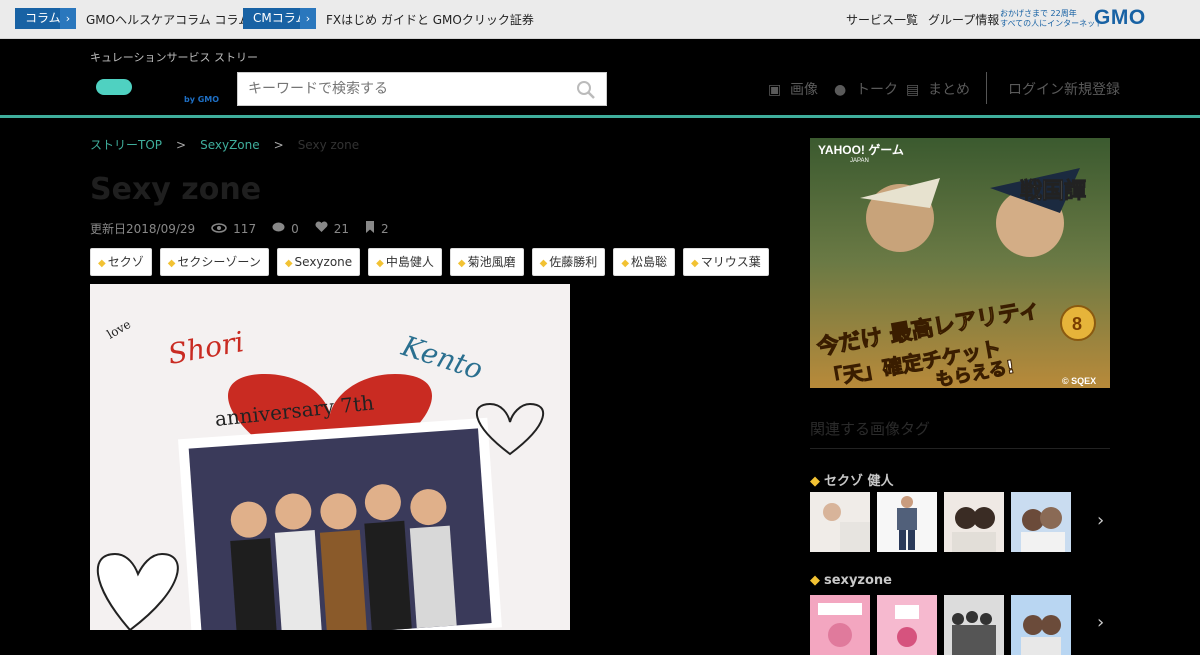 The width and height of the screenshot is (1200, 655). I want to click on gmo-cm-link: FXはじめ ガイドと GMOクリック証券, so click(430, 19).